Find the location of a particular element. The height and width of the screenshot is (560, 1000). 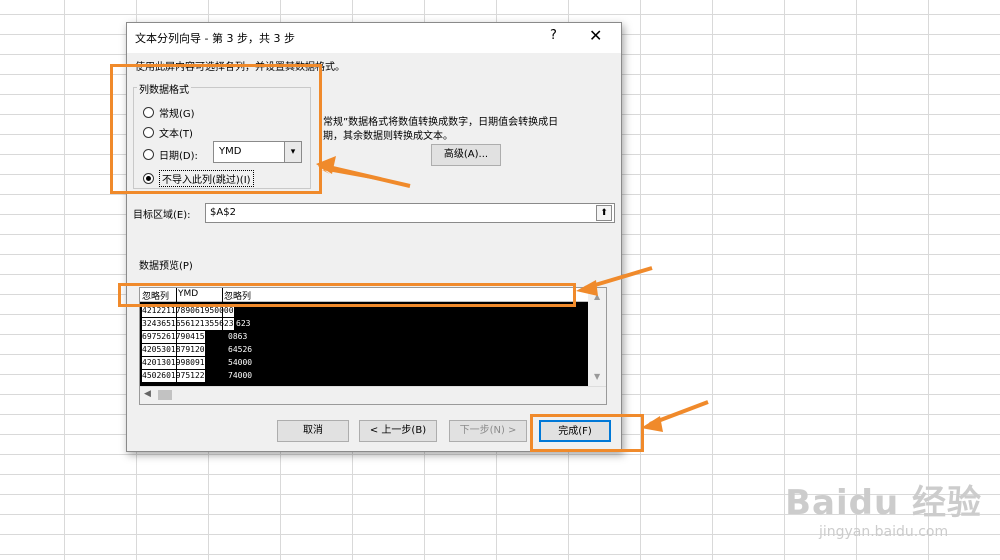

baidu-watermark: Baidu 经验 jingyan.baidu.com is located at coordinates (883, 507).